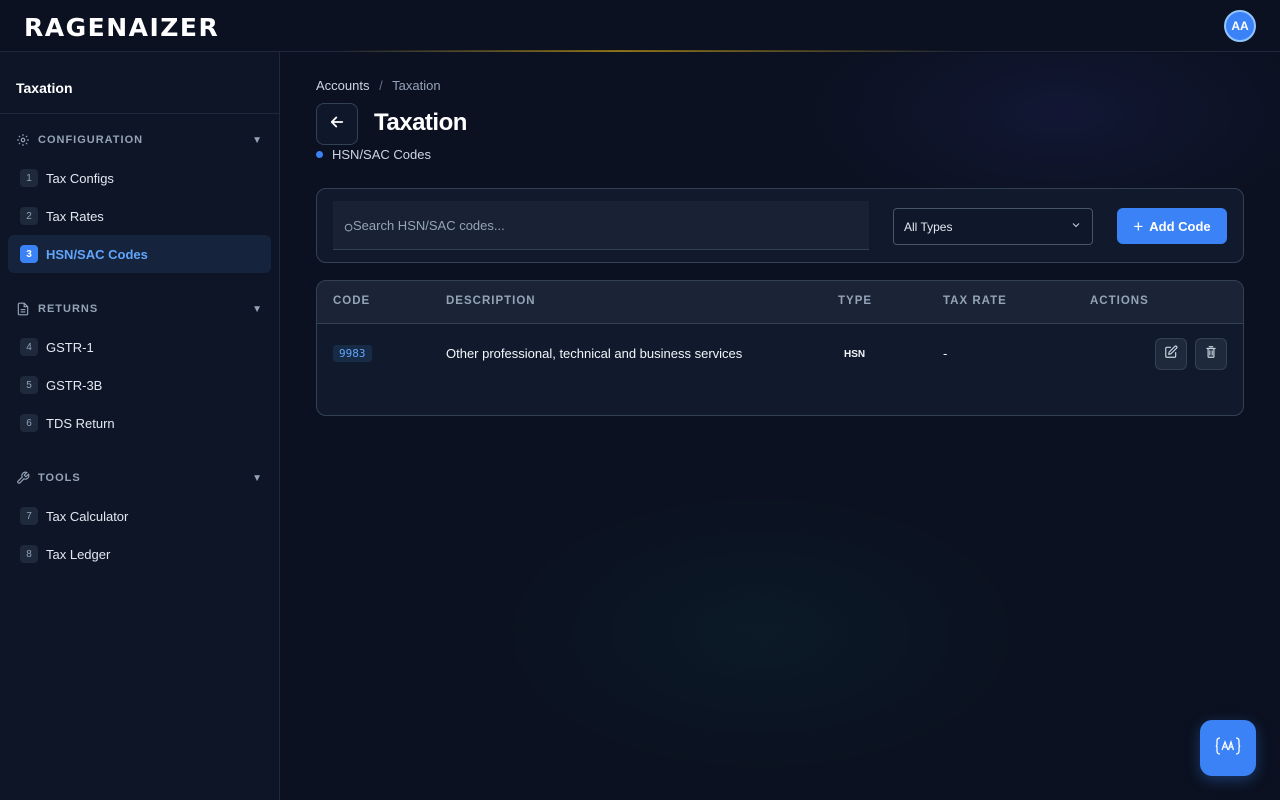 The width and height of the screenshot is (1280, 800). I want to click on column-header-code: CODE, so click(351, 301).